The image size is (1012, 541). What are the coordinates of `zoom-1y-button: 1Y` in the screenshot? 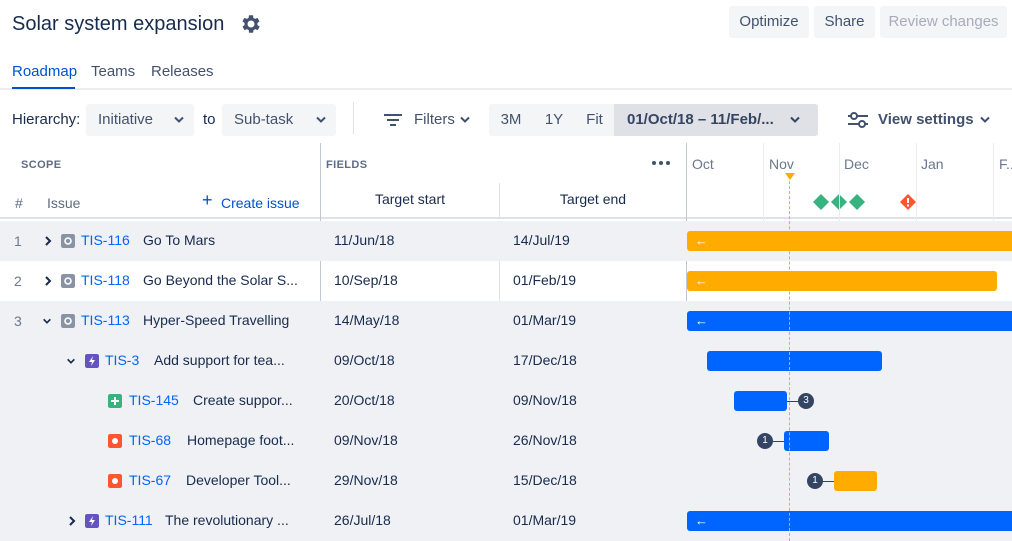 It's located at (554, 120).